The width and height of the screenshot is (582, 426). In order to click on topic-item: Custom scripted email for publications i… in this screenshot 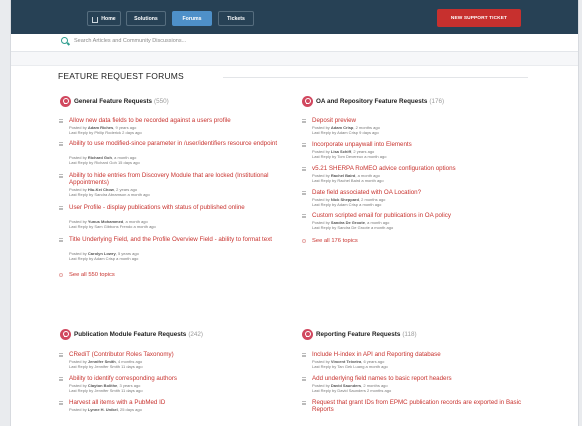, I will do `click(417, 223)`.